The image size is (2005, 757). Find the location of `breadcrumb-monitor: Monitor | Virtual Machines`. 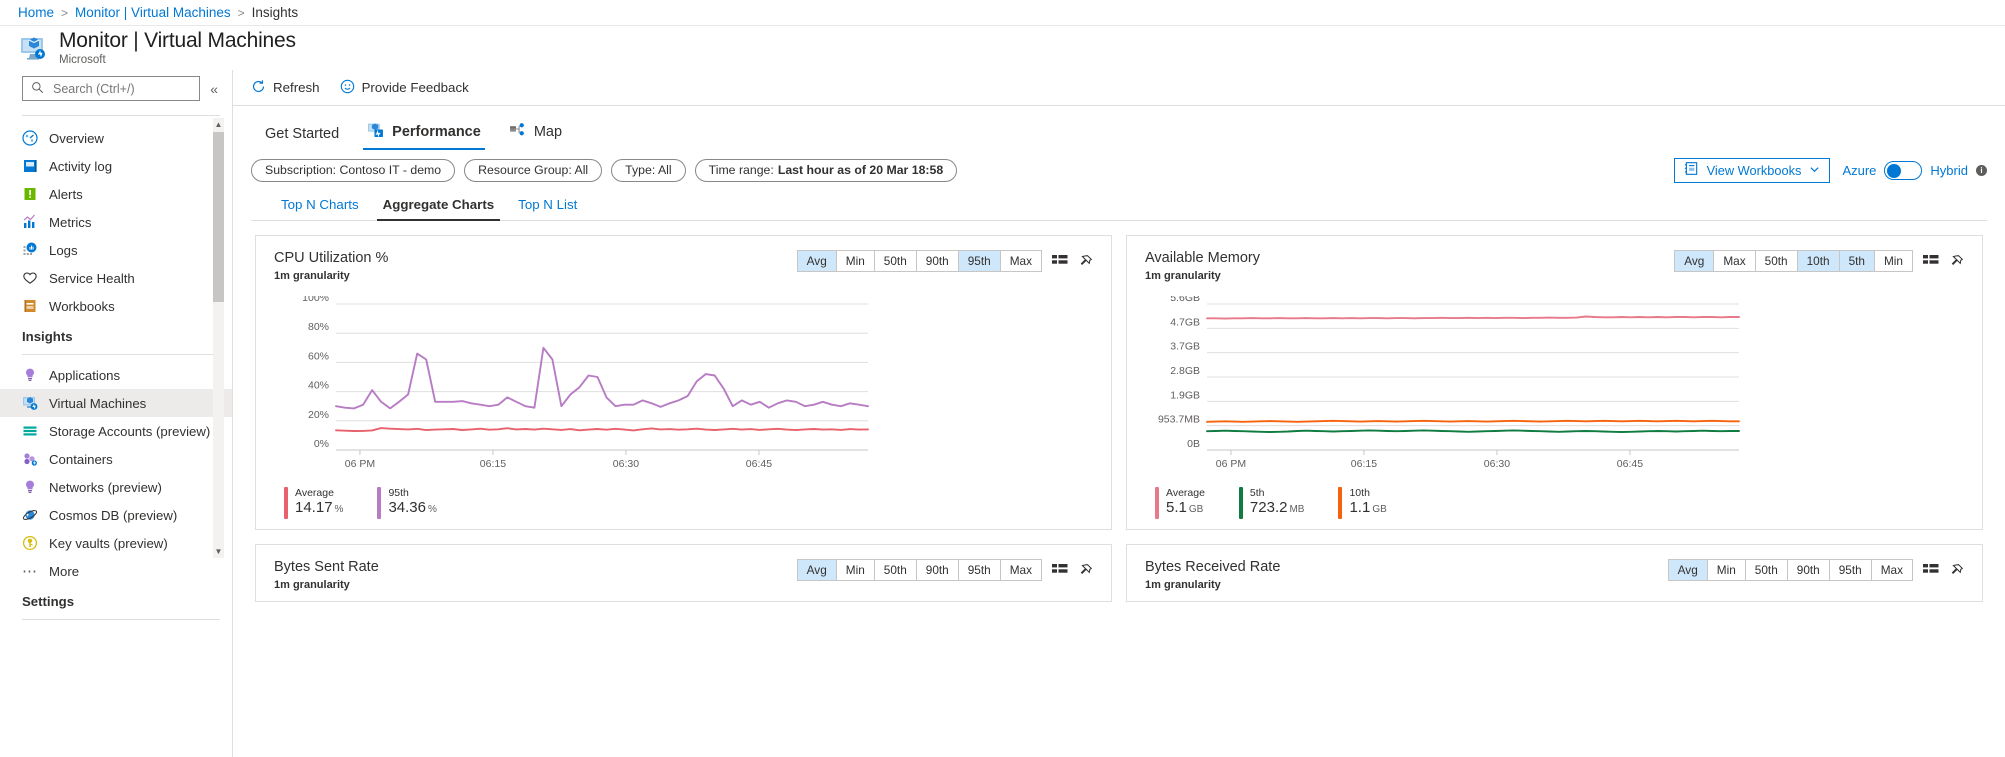

breadcrumb-monitor: Monitor | Virtual Machines is located at coordinates (153, 12).